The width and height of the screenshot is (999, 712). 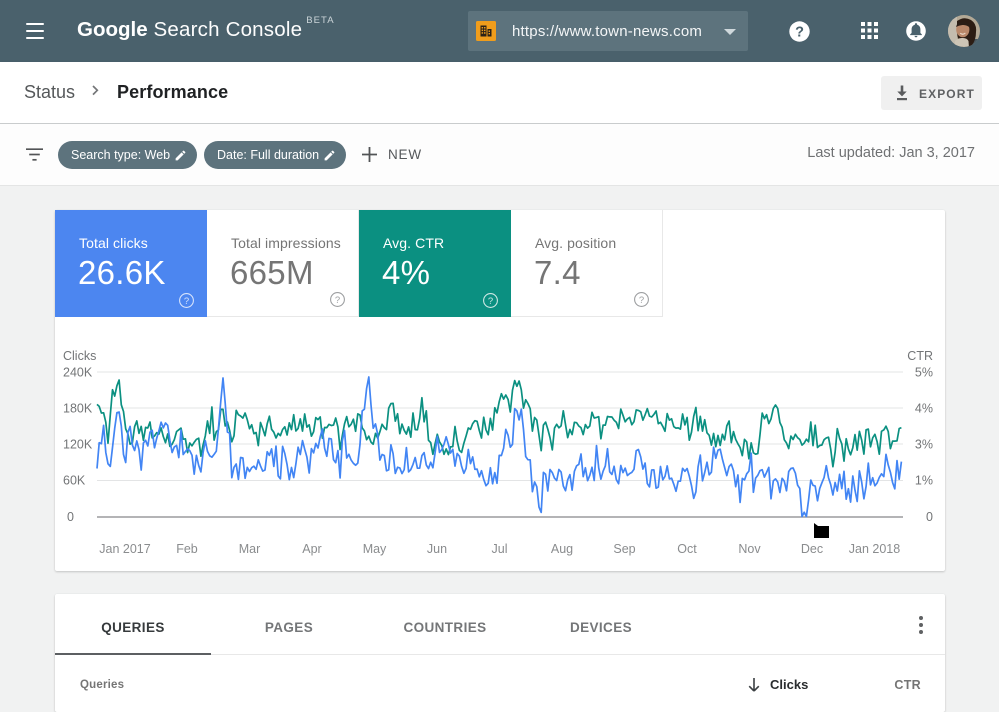 I want to click on svg-text: Apr, so click(x=311, y=549).